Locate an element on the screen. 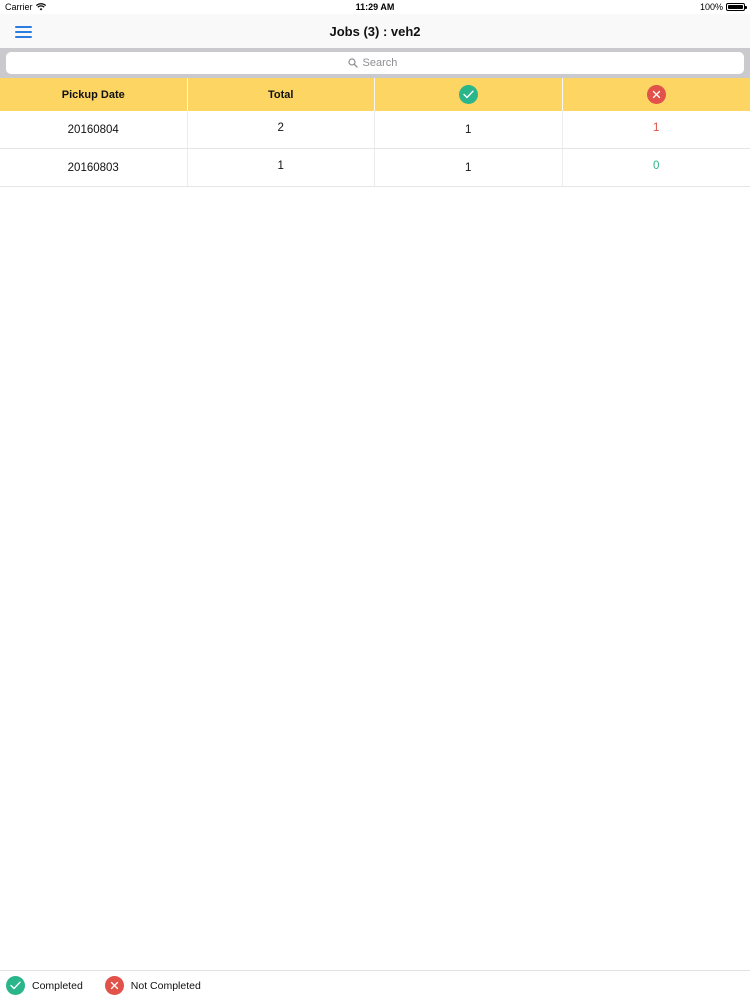 The image size is (750, 1000). navigation-bar: Jobs (3) : veh2 is located at coordinates (375, 31).